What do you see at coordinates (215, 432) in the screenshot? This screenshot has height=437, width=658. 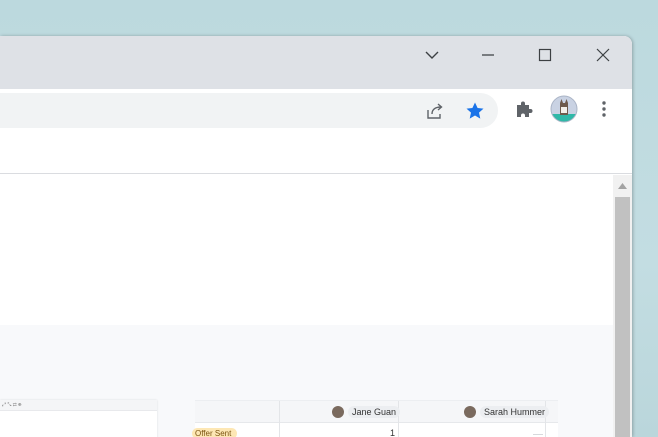 I see `status-badge: Offer Sent` at bounding box center [215, 432].